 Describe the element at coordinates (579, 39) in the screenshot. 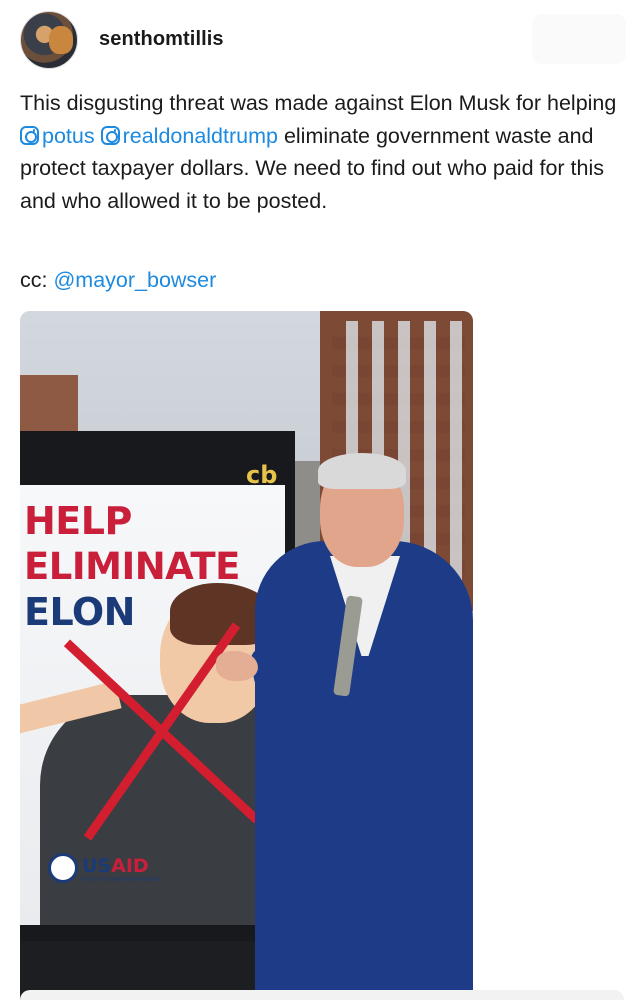

I see `header-menu-area` at that location.